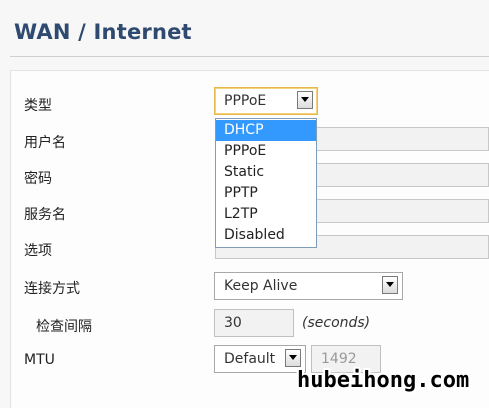 This screenshot has width=489, height=408. I want to click on password-label: 密码, so click(38, 179).